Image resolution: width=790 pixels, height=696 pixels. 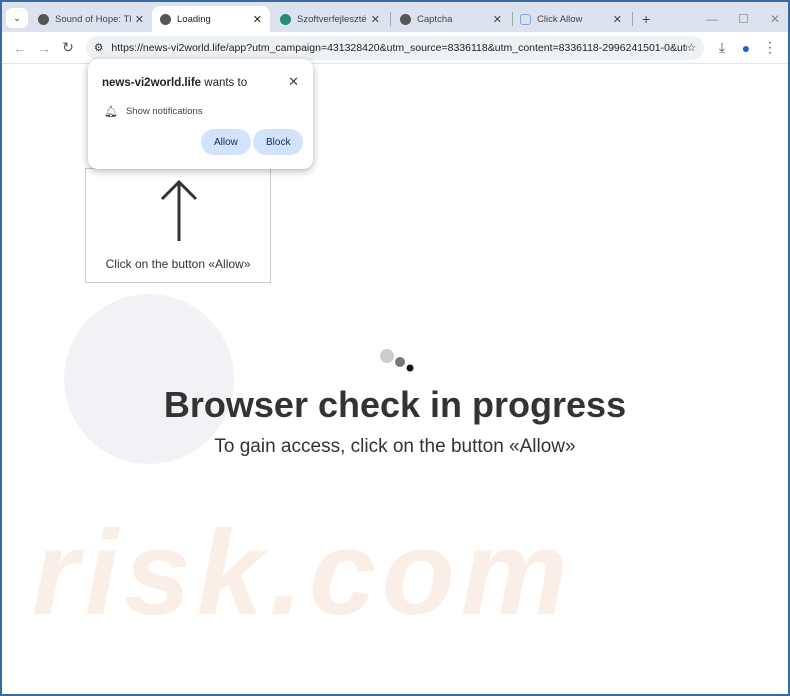 I want to click on forward-button: →, so click(x=44, y=48).